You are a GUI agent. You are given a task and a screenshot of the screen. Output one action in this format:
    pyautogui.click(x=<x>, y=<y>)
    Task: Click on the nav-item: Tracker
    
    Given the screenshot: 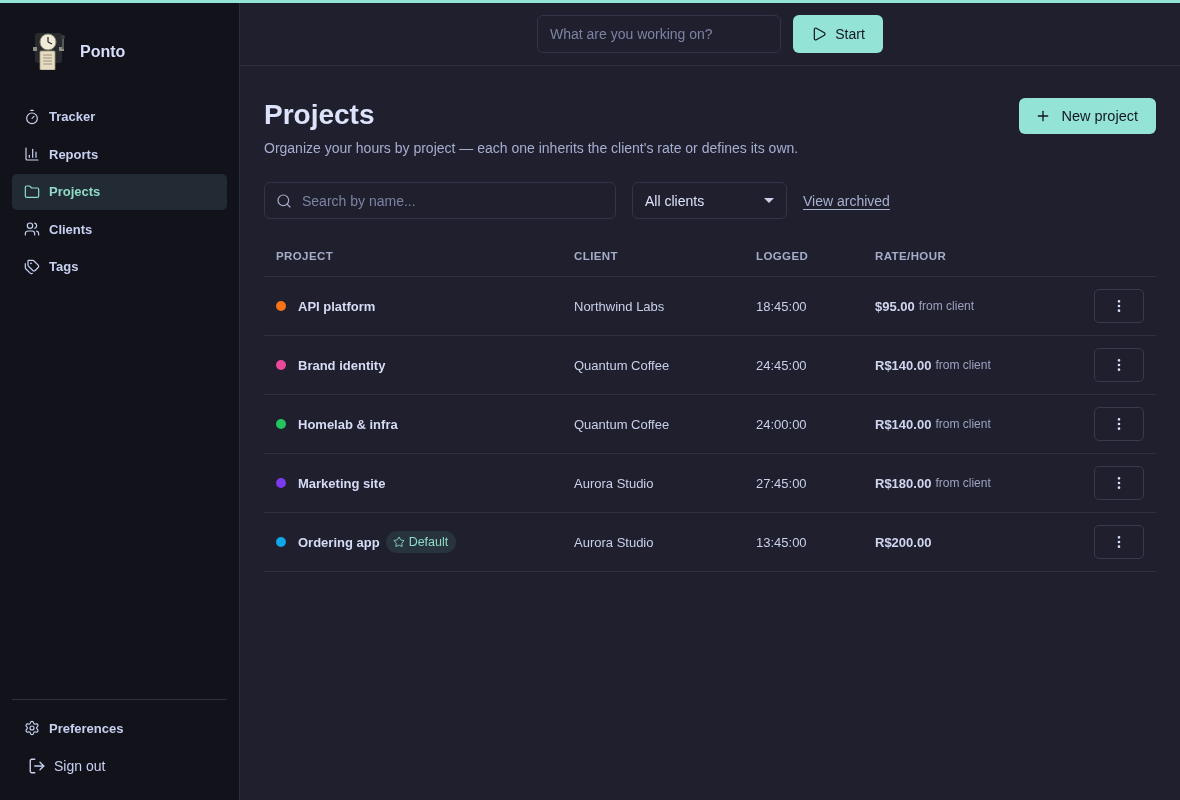 What is the action you would take?
    pyautogui.click(x=119, y=117)
    